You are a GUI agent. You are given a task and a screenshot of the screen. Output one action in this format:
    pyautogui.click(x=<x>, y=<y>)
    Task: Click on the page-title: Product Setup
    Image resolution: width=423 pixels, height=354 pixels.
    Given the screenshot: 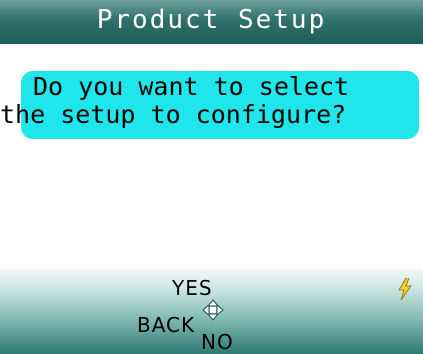 What is the action you would take?
    pyautogui.click(x=211, y=20)
    